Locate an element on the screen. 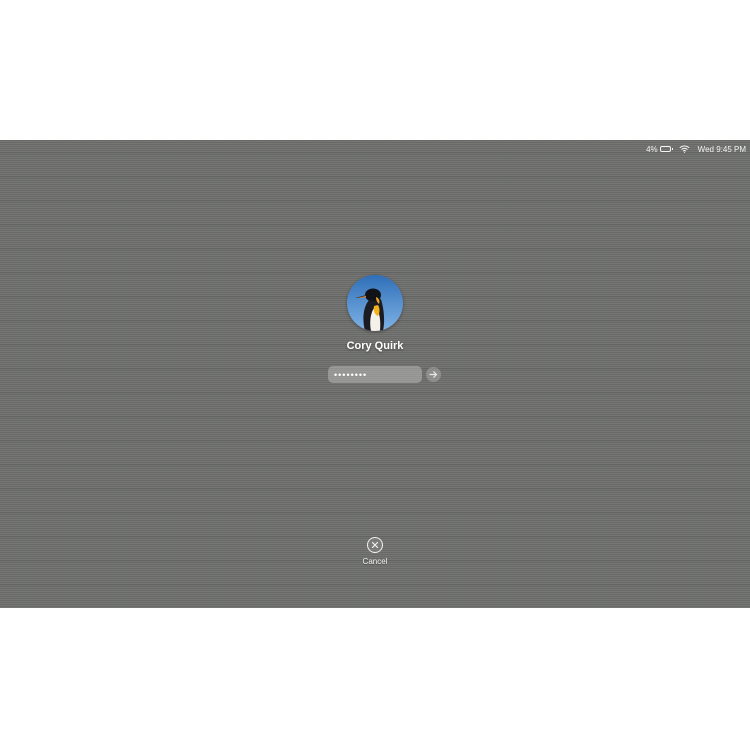 Image resolution: width=750 pixels, height=750 pixels. cancel-button: Cancel is located at coordinates (375, 555).